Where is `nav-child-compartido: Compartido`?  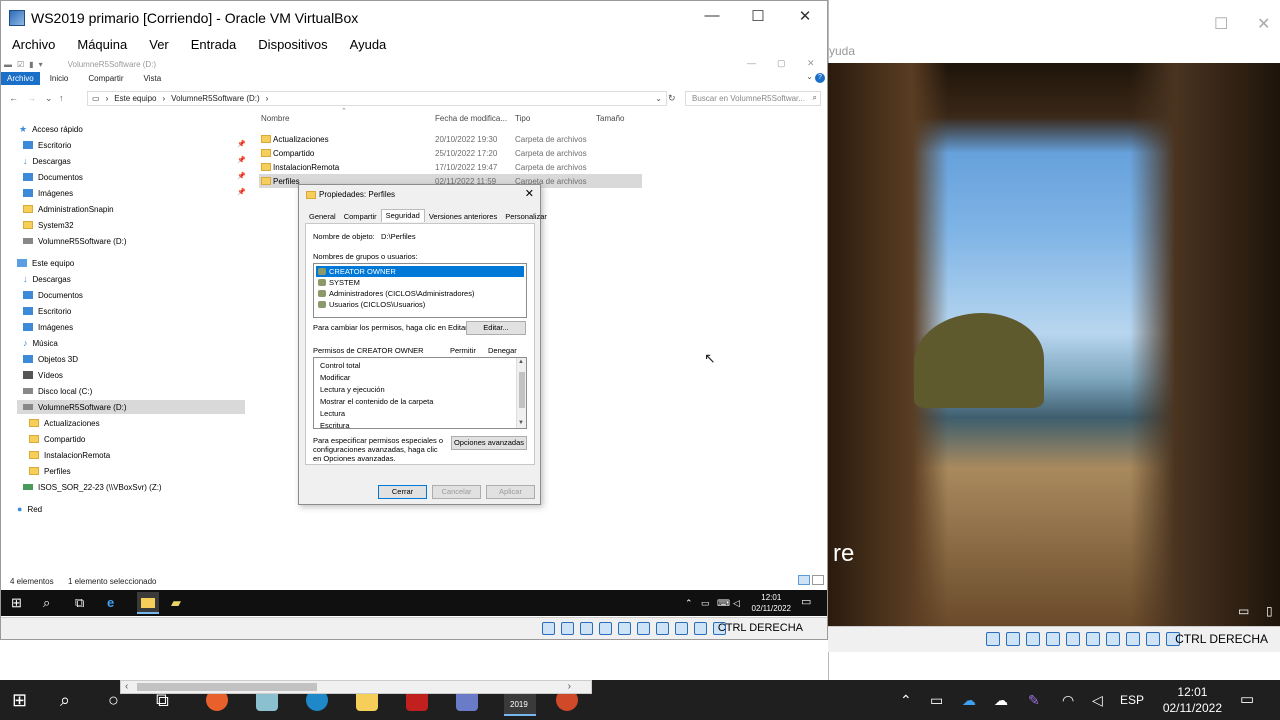 nav-child-compartido: Compartido is located at coordinates (57, 439).